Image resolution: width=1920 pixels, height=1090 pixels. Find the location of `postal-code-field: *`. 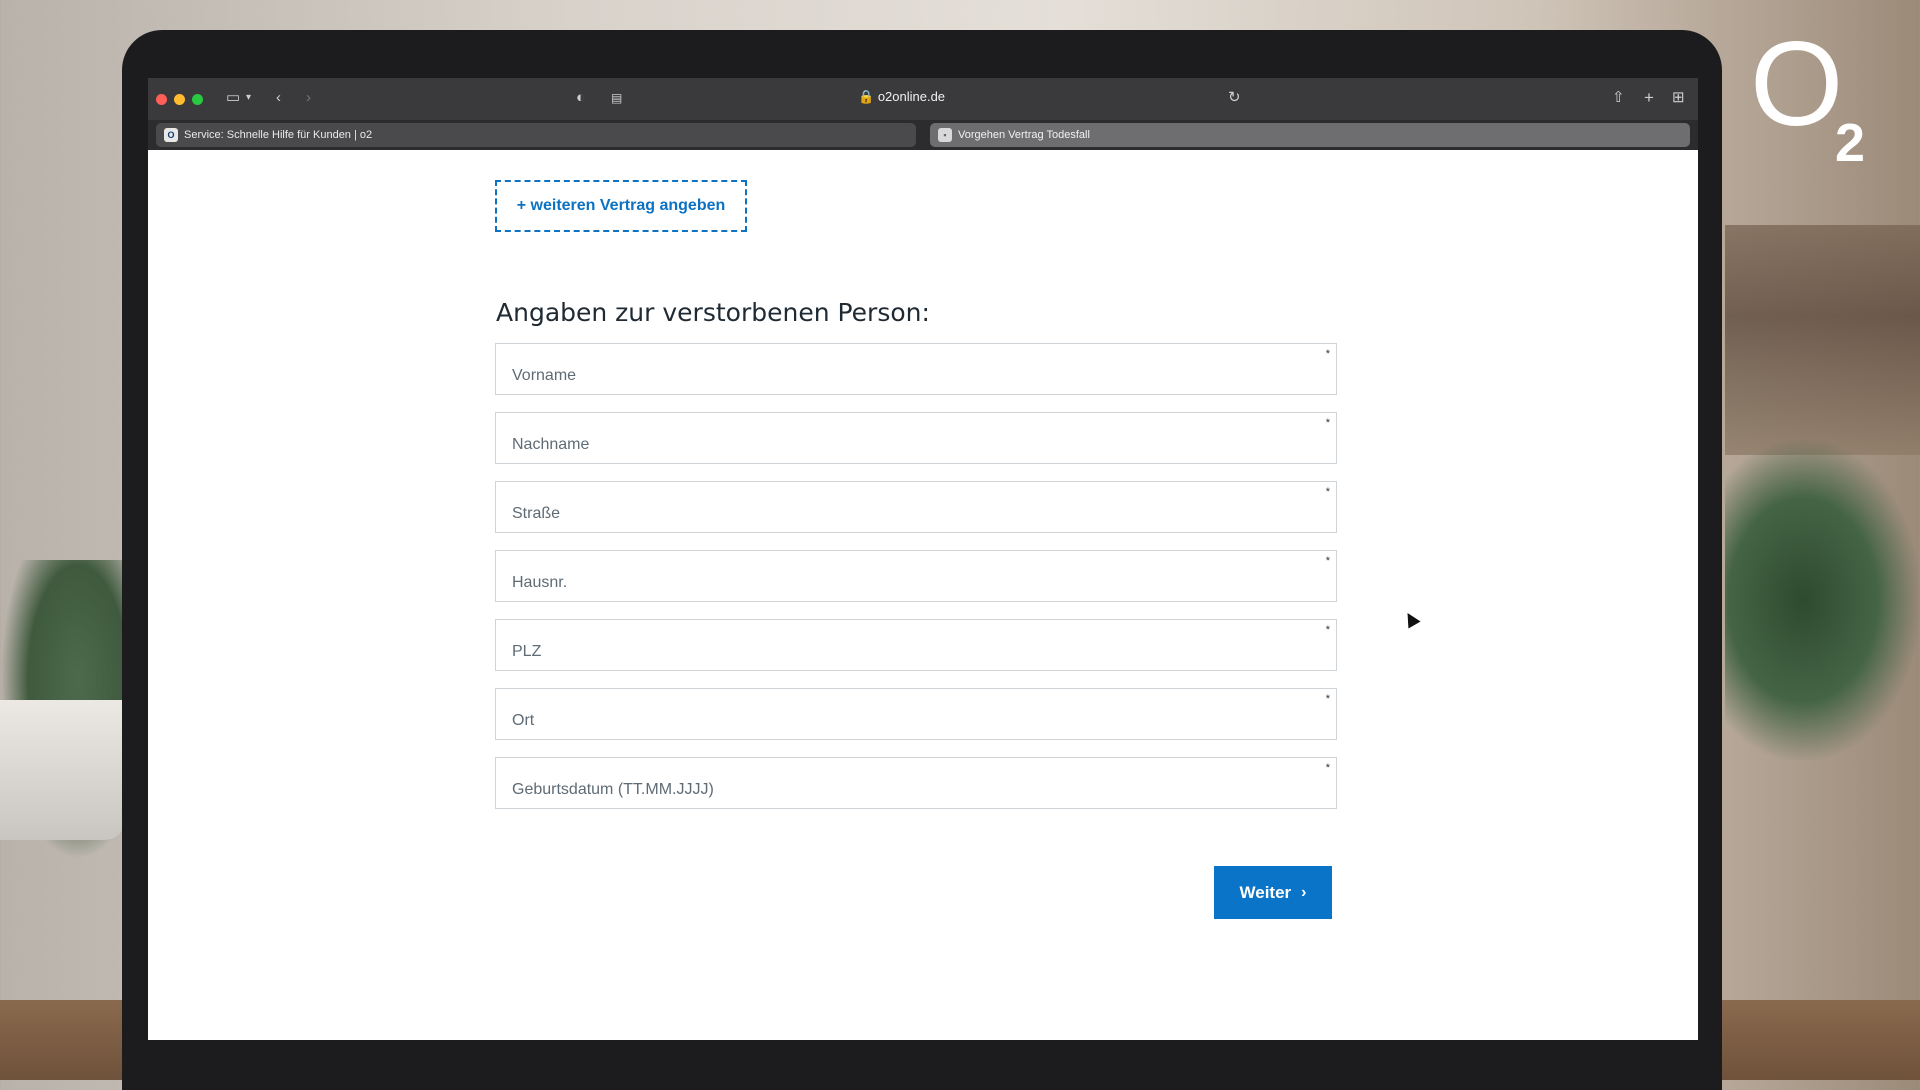

postal-code-field: * is located at coordinates (916, 645).